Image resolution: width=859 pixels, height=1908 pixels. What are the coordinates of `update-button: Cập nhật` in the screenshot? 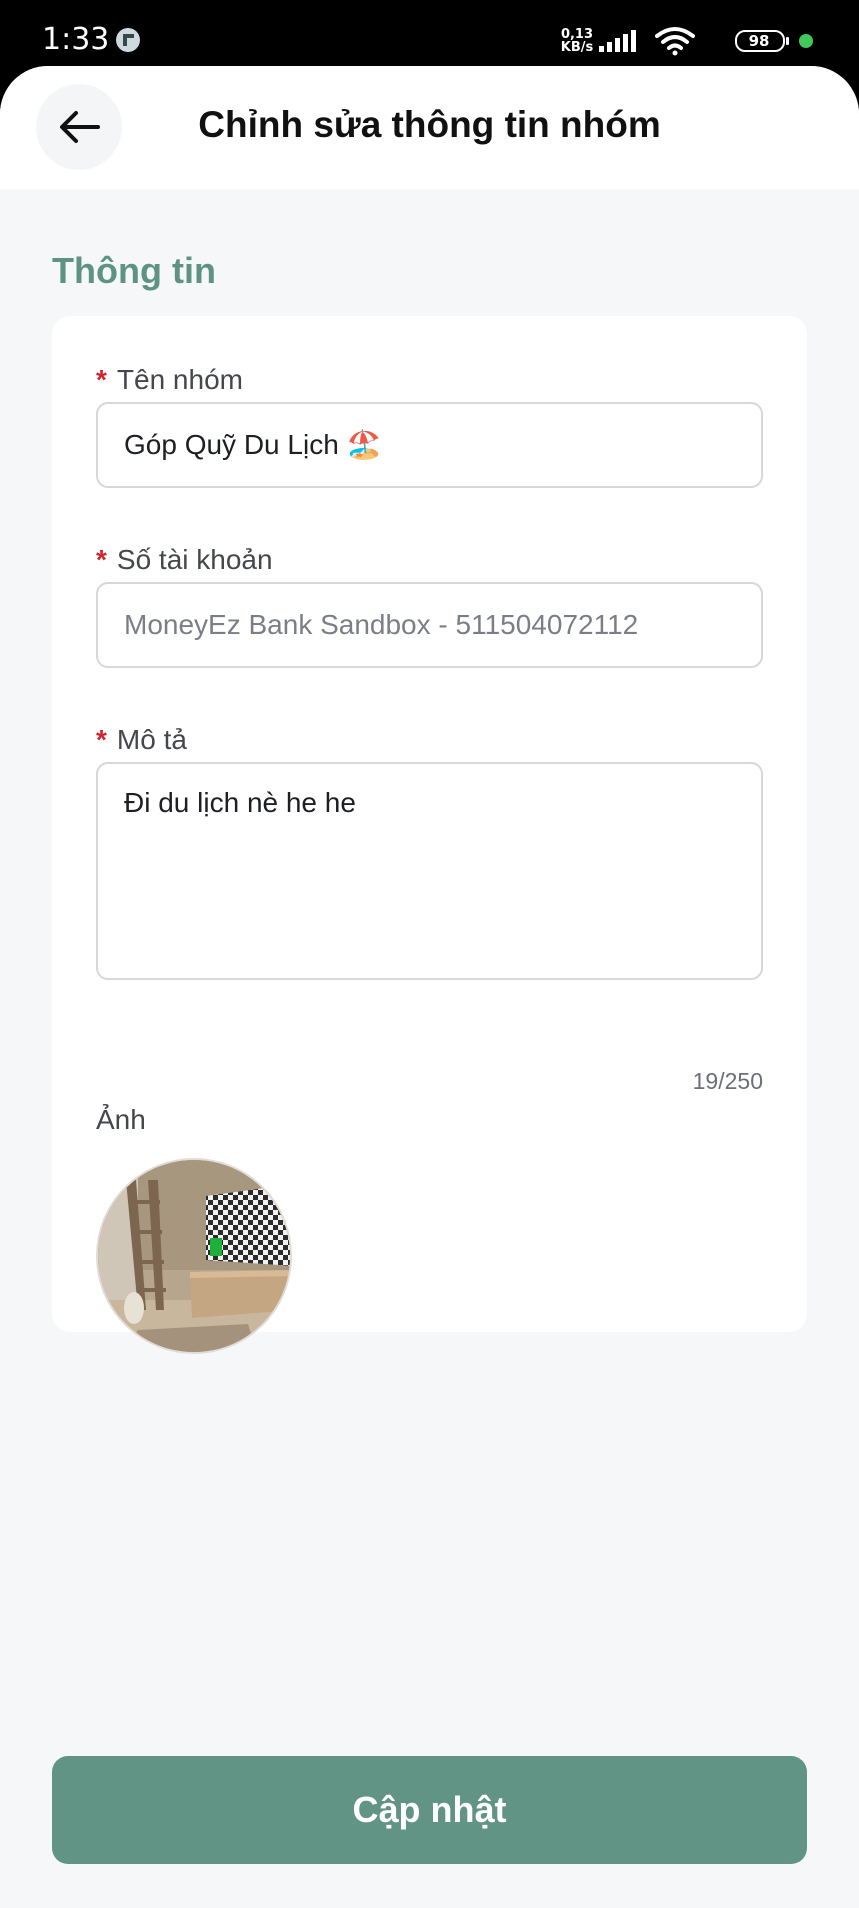 It's located at (429, 1810).